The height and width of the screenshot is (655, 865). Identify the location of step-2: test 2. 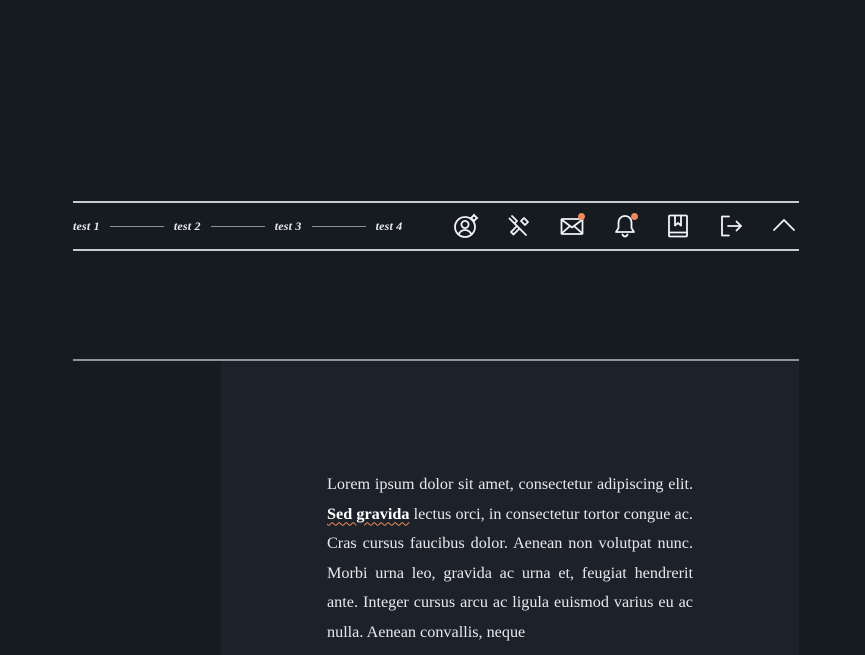
(187, 226).